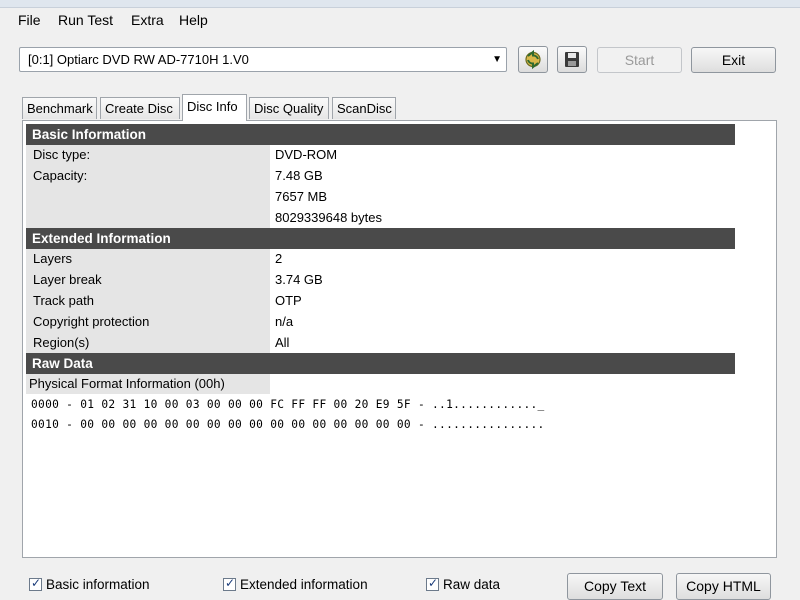 Image resolution: width=800 pixels, height=600 pixels. I want to click on save-button, so click(572, 59).